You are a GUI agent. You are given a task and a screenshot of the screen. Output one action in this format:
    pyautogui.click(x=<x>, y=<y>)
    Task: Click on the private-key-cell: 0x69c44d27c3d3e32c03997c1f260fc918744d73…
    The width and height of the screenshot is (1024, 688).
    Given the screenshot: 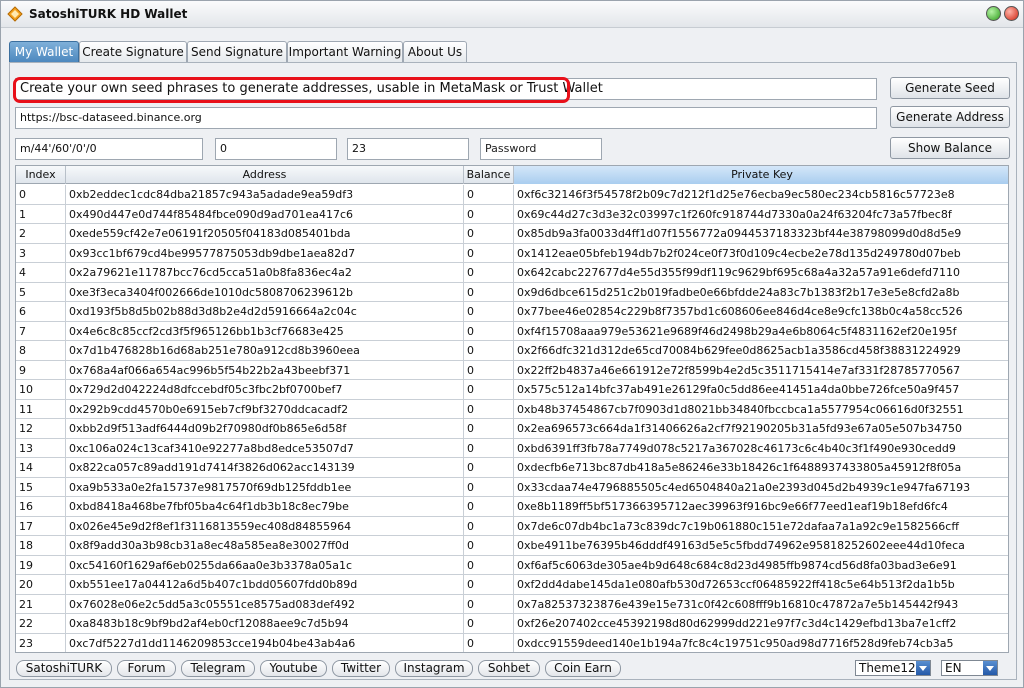 What is the action you would take?
    pyautogui.click(x=761, y=215)
    